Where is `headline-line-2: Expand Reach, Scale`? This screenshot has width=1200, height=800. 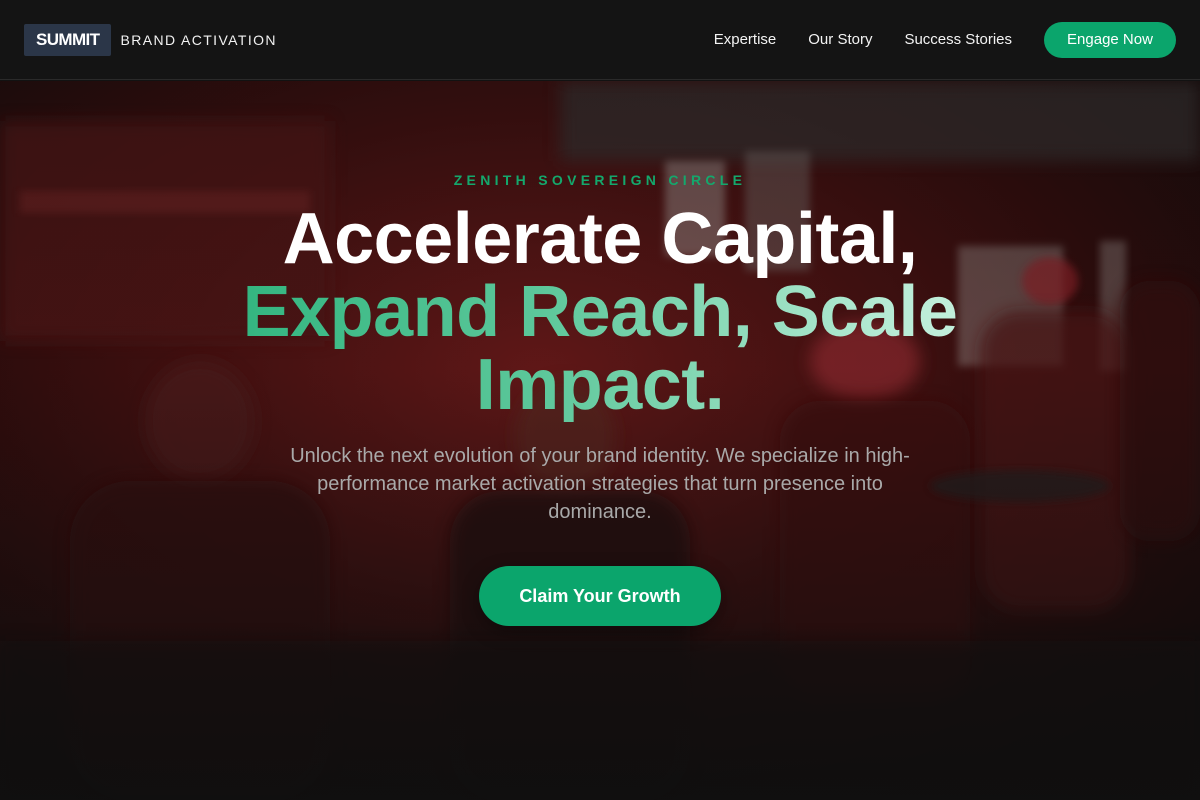
headline-line-2: Expand Reach, Scale is located at coordinates (600, 312).